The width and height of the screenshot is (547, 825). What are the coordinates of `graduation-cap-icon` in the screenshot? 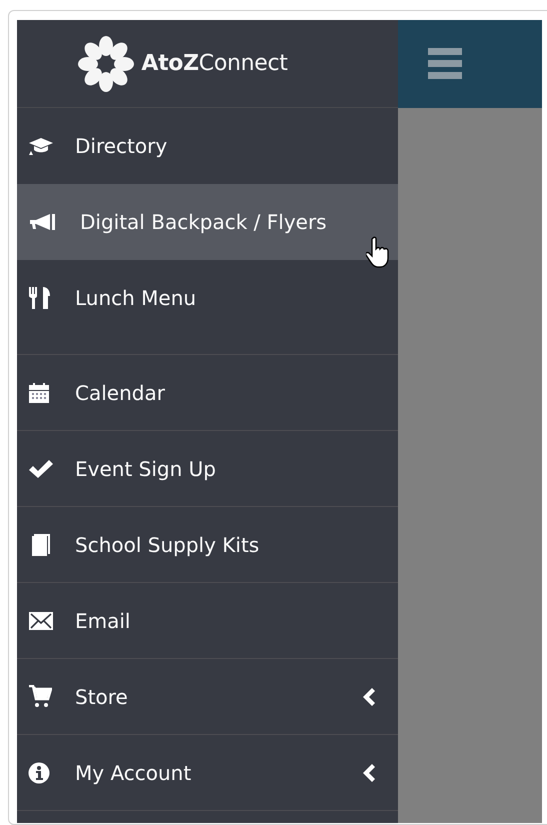 It's located at (41, 146).